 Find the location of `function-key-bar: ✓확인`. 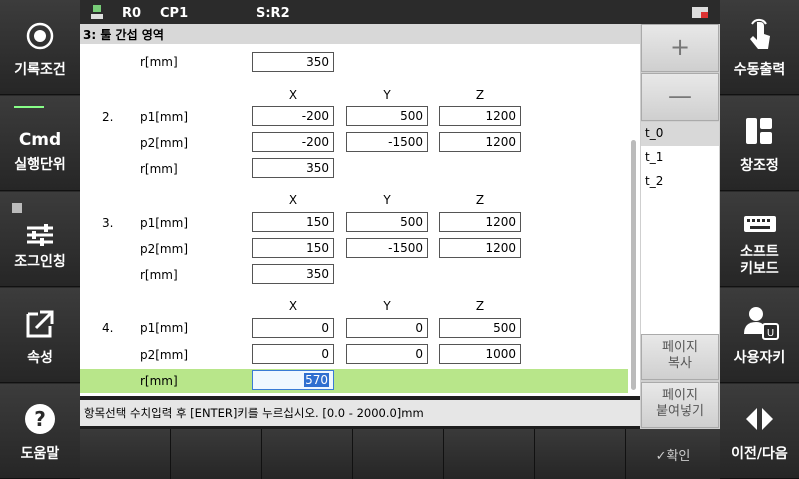

function-key-bar: ✓확인 is located at coordinates (400, 454).